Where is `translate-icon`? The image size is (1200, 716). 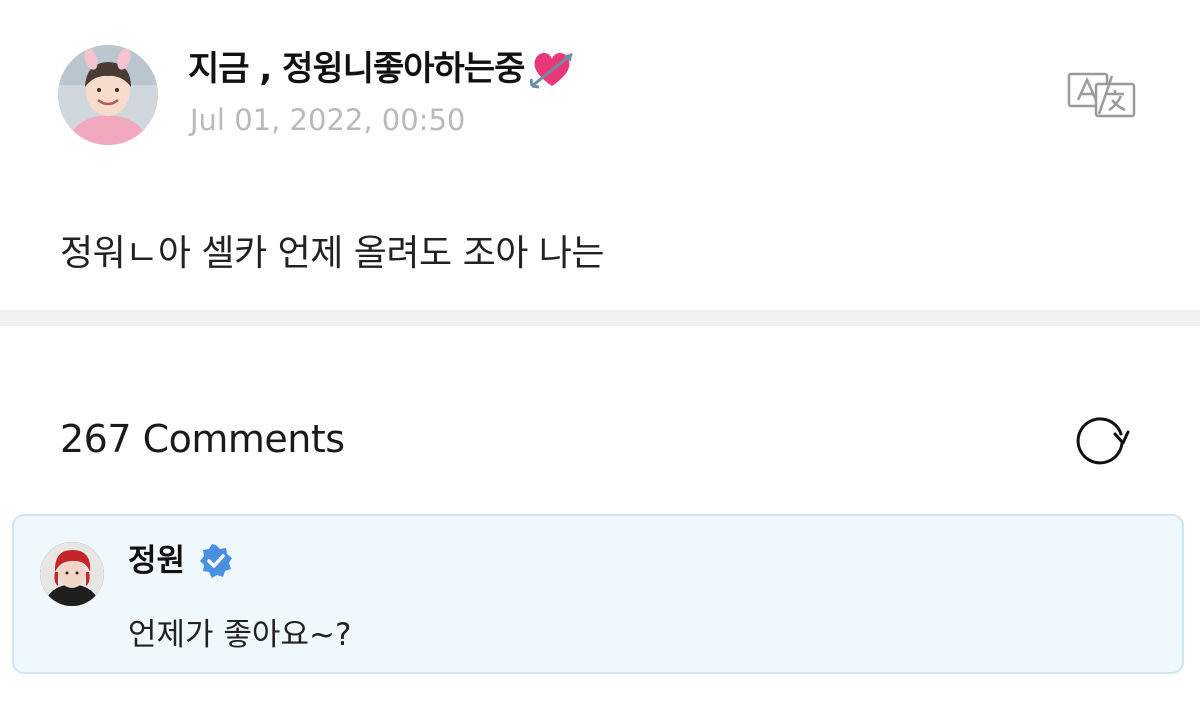
translate-icon is located at coordinates (1101, 95).